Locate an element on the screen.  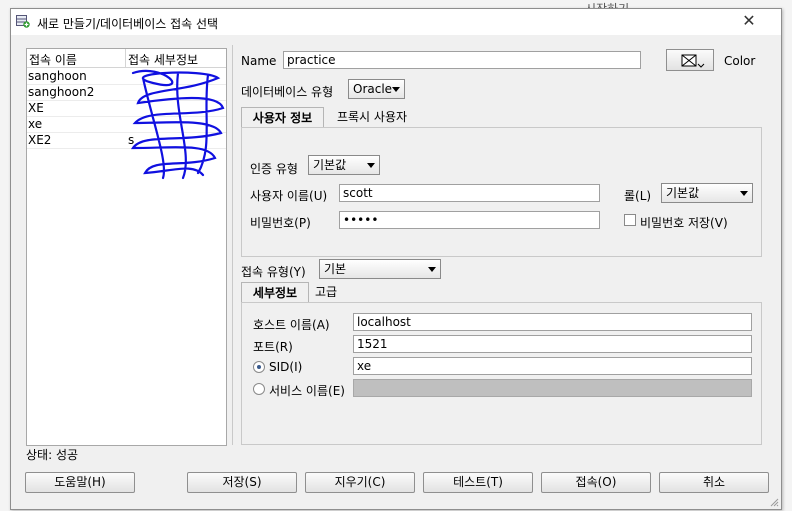
column-header-name: 접속 이름 is located at coordinates (53, 59).